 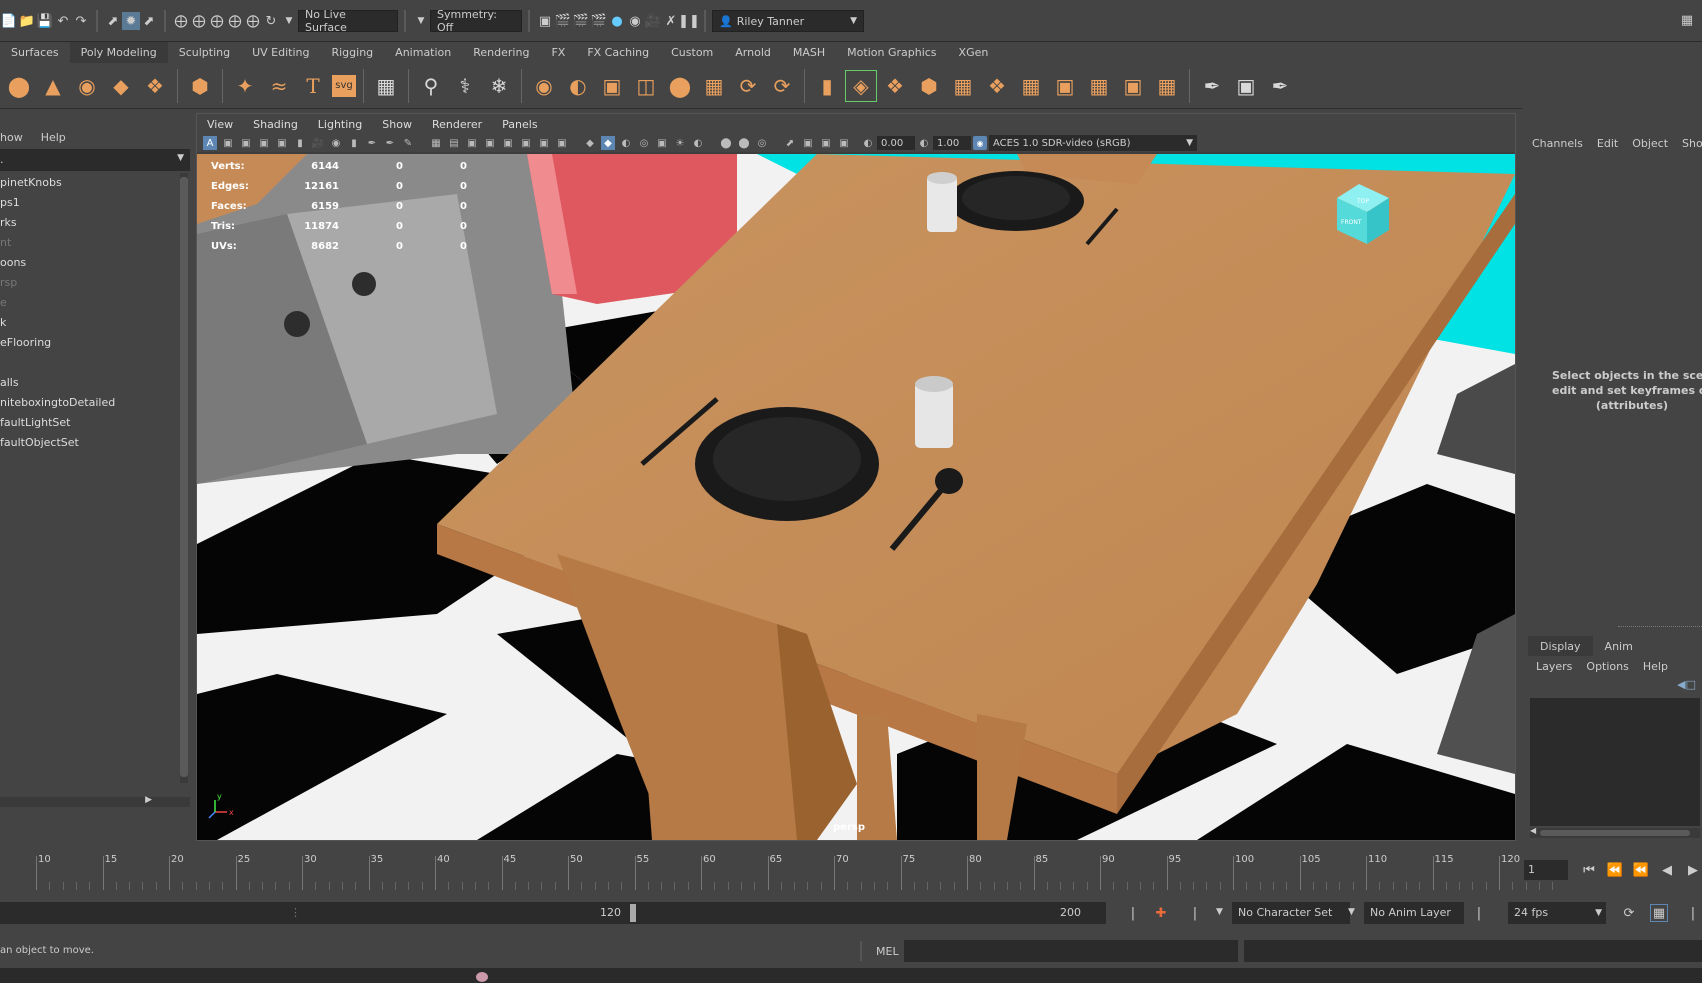 I want to click on channel-menu-channels: Channels, so click(x=1557, y=143).